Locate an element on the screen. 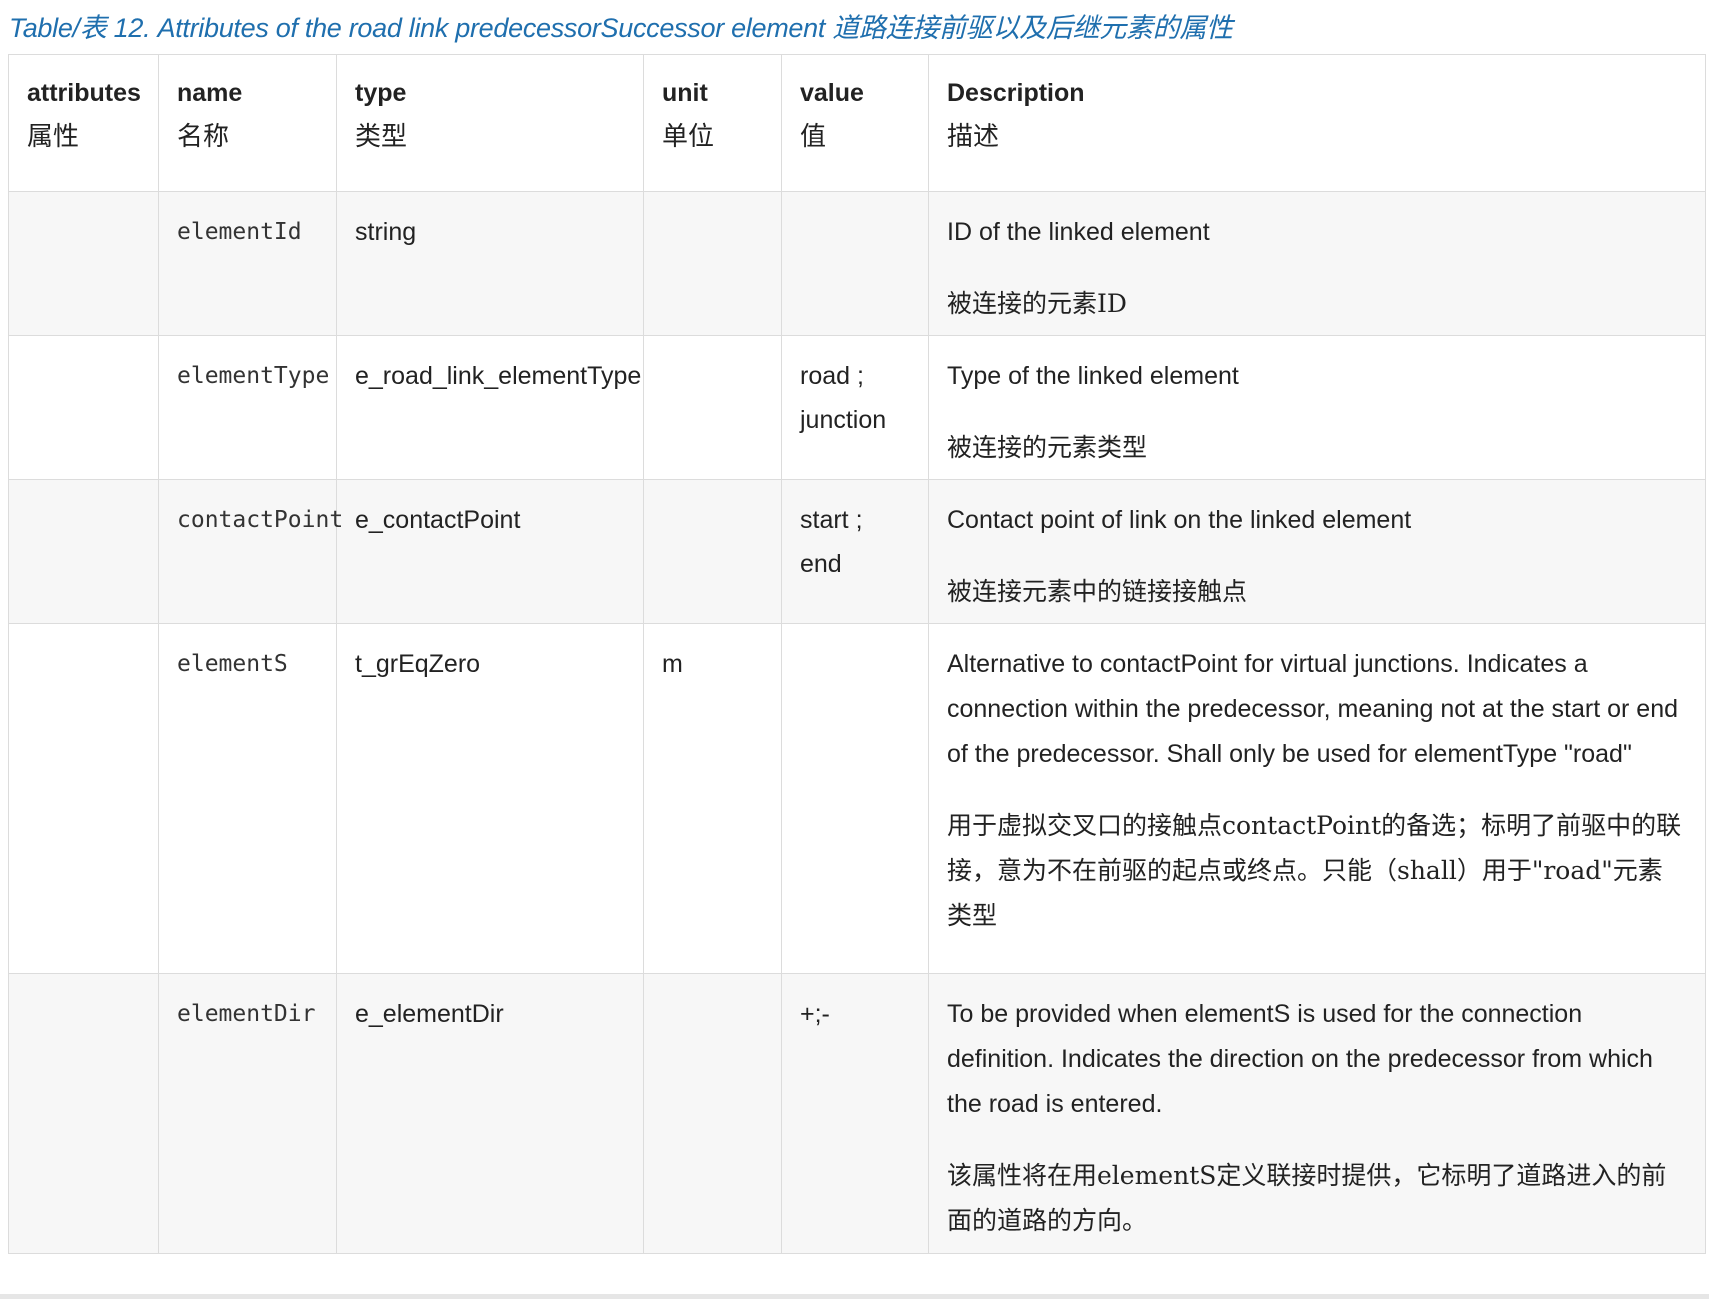 The height and width of the screenshot is (1299, 1709). cell-type: e_road_link_elementType is located at coordinates (490, 407).